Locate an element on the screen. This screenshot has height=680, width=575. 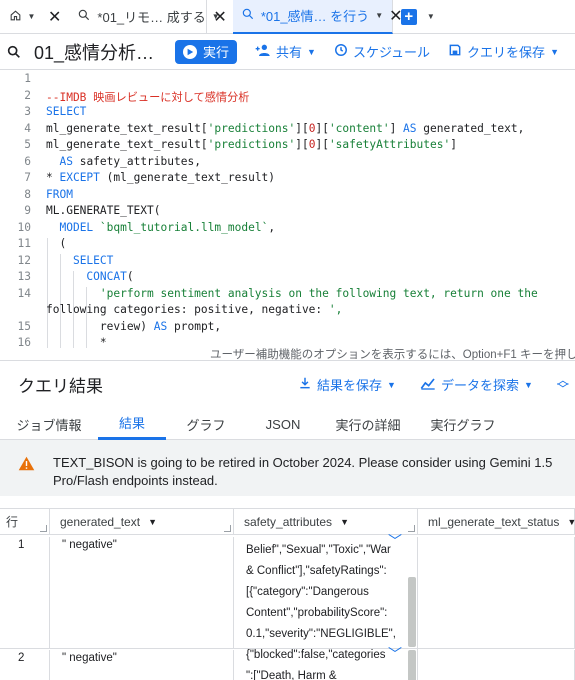
tab-json: JSON is located at coordinates (283, 424).